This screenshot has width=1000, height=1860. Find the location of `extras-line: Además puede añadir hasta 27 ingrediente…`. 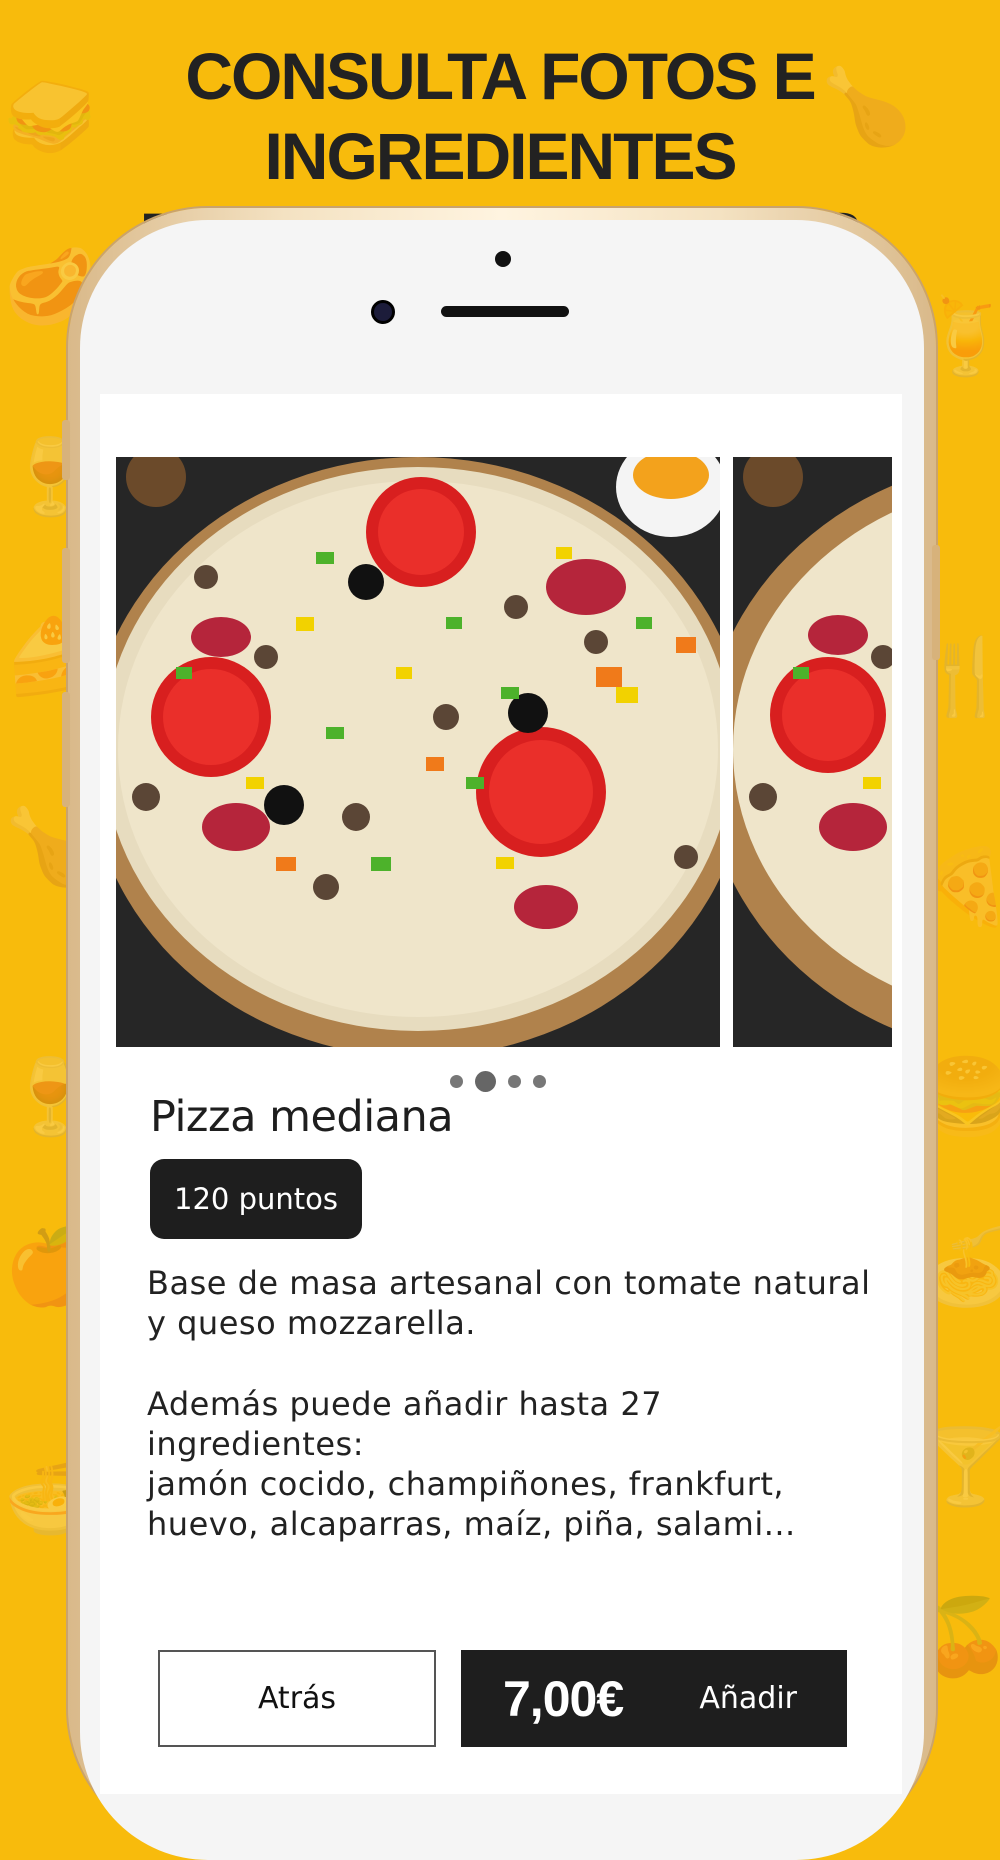

extras-line: Además puede añadir hasta 27 ingrediente… is located at coordinates (405, 1424).